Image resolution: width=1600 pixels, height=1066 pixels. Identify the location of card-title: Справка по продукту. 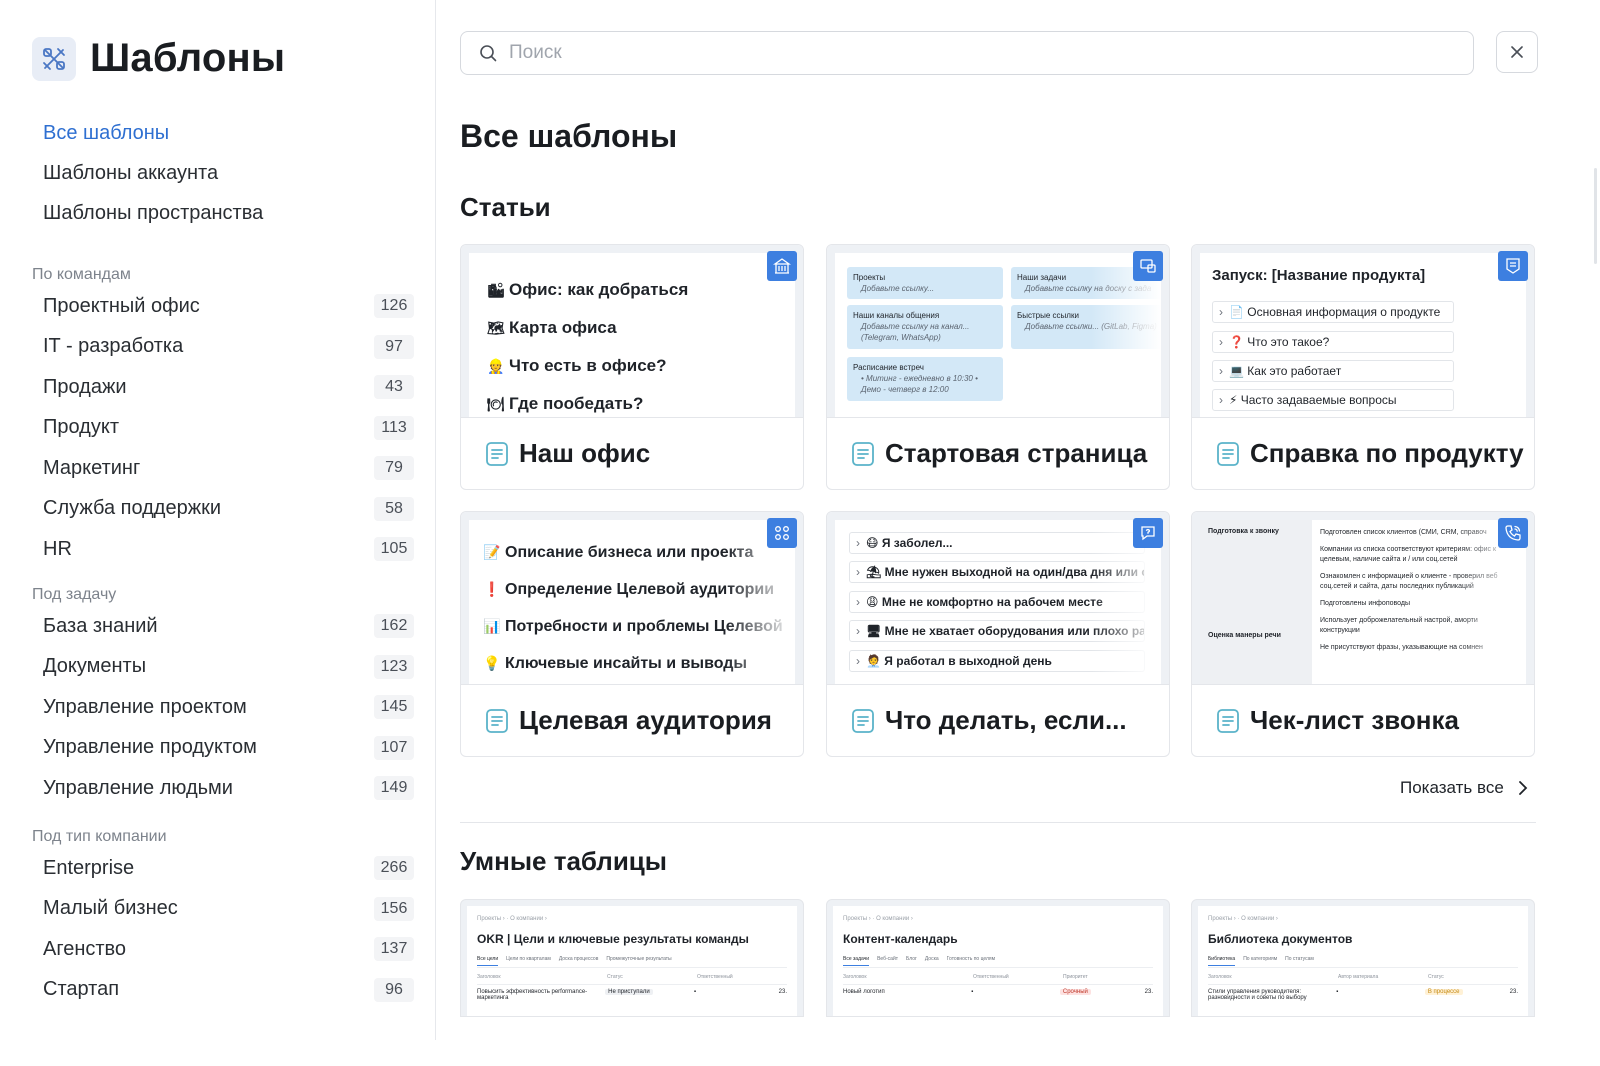
(1387, 453).